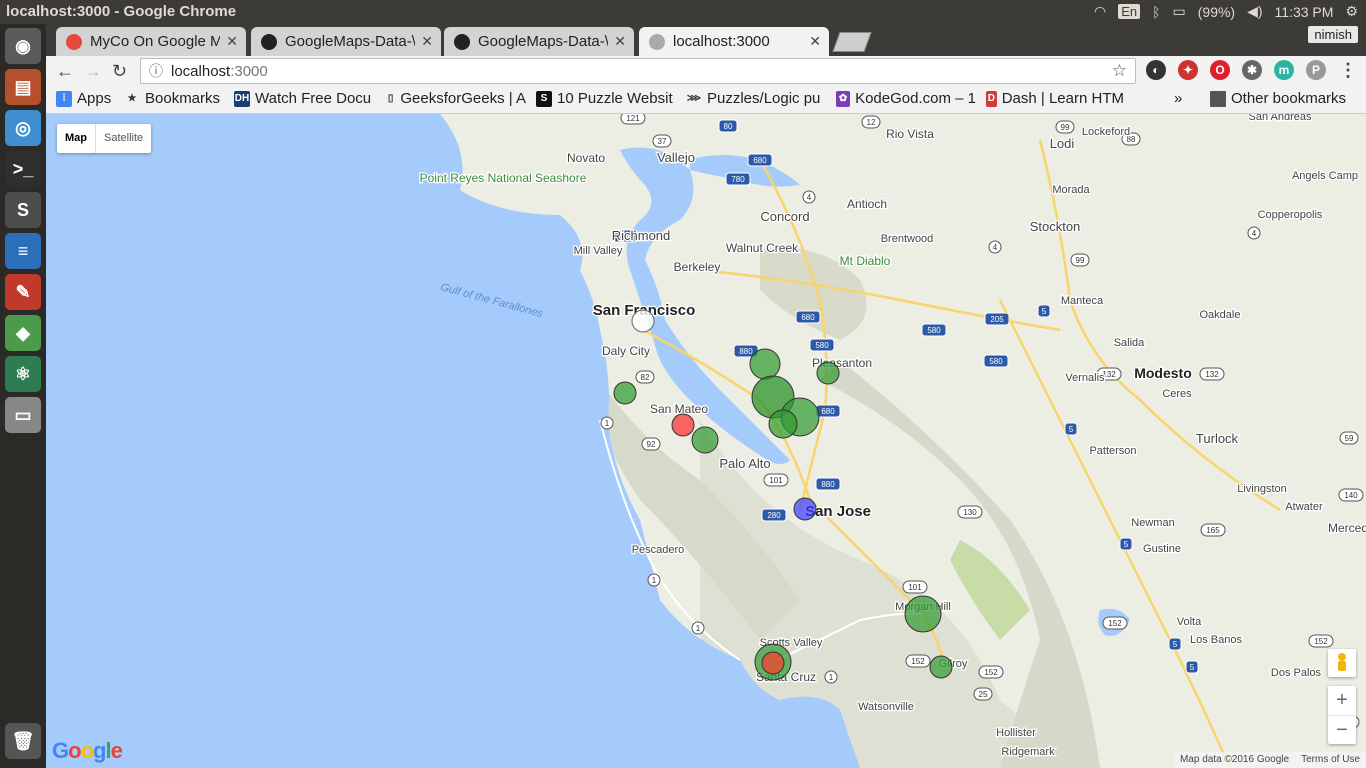 Image resolution: width=1366 pixels, height=768 pixels. I want to click on ubuntu-dash-icon: ◉, so click(23, 46).